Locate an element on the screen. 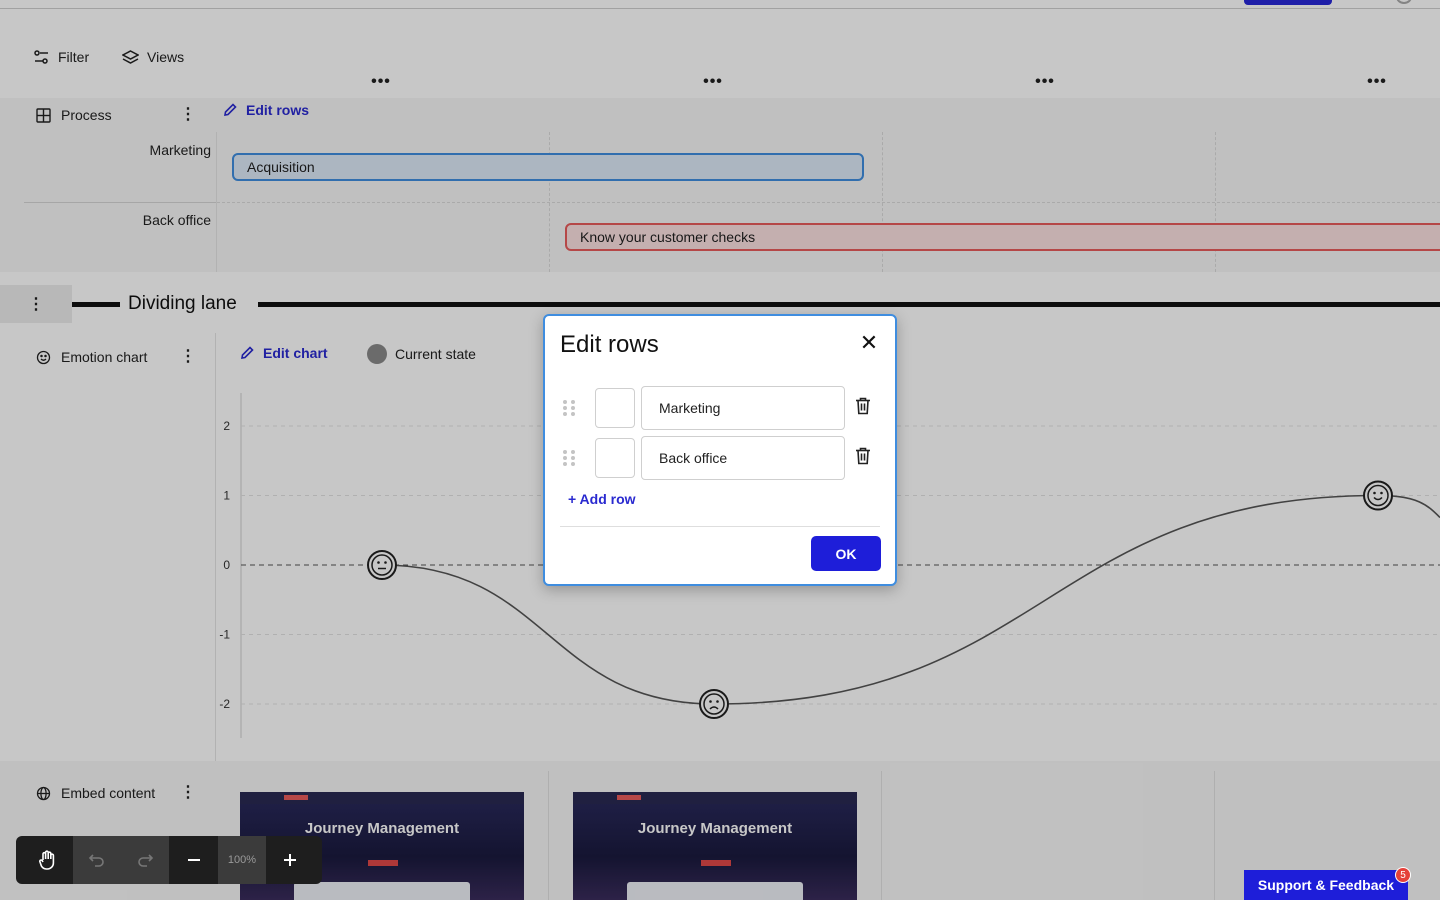 The width and height of the screenshot is (1440, 900). undo-button is located at coordinates (97, 860).